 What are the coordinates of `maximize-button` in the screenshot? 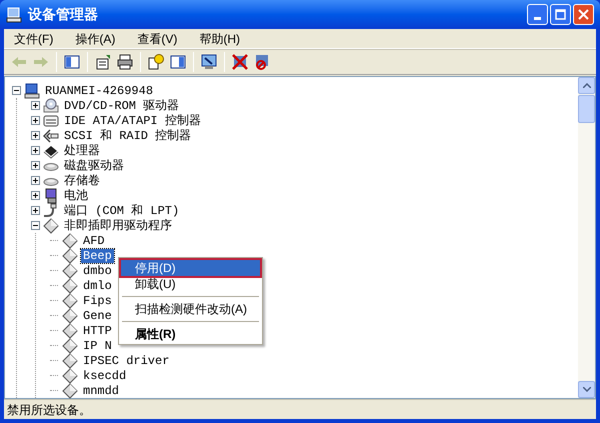 It's located at (560, 14).